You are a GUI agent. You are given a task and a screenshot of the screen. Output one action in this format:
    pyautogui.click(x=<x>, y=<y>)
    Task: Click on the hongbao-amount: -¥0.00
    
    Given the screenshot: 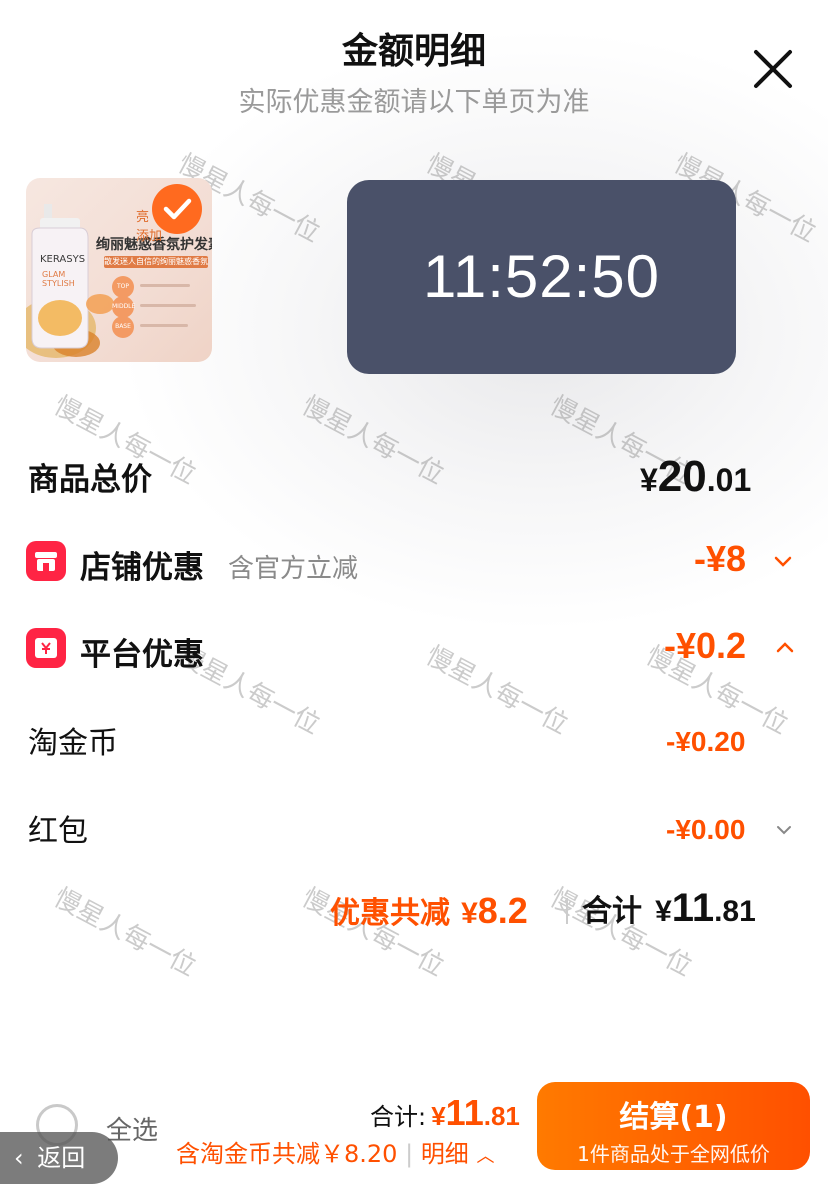 What is the action you would take?
    pyautogui.click(x=705, y=830)
    